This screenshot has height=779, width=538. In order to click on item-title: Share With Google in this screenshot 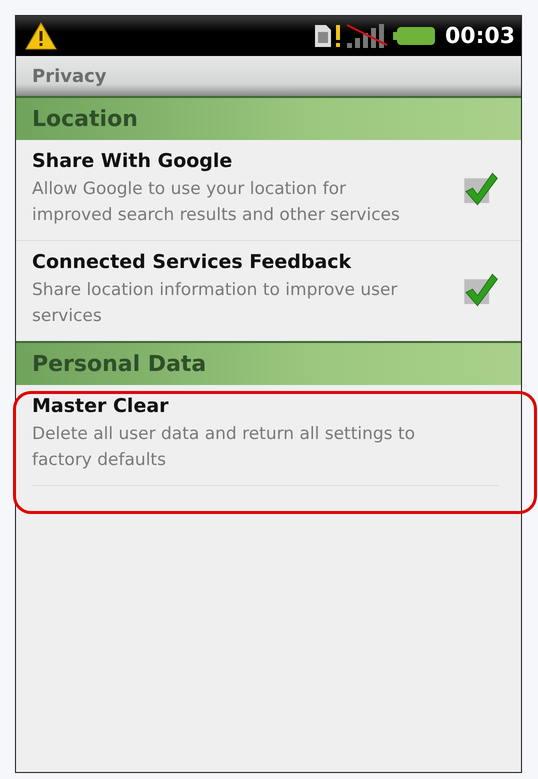, I will do `click(133, 161)`.